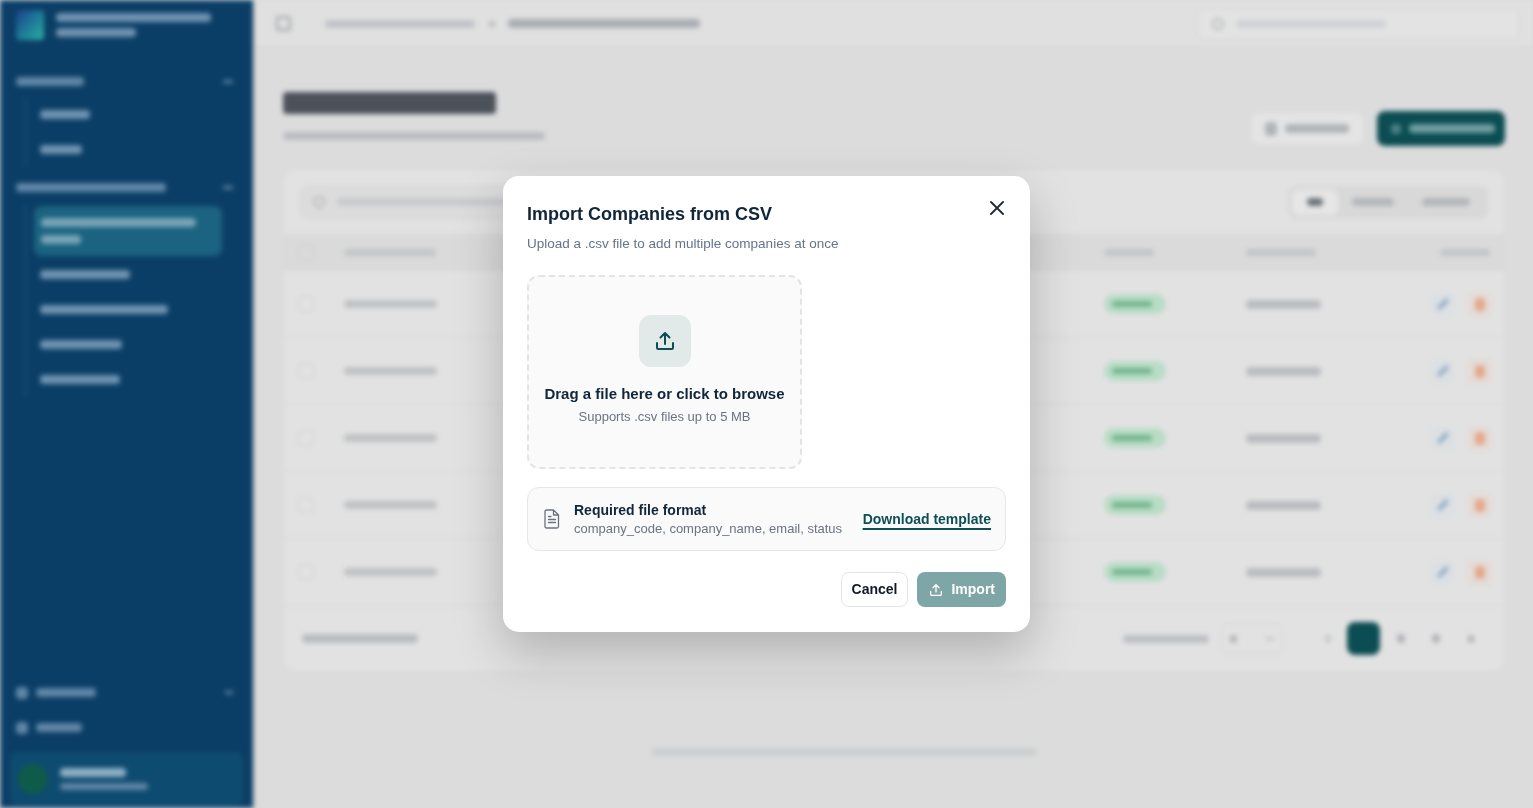  I want to click on close-icon, so click(997, 208).